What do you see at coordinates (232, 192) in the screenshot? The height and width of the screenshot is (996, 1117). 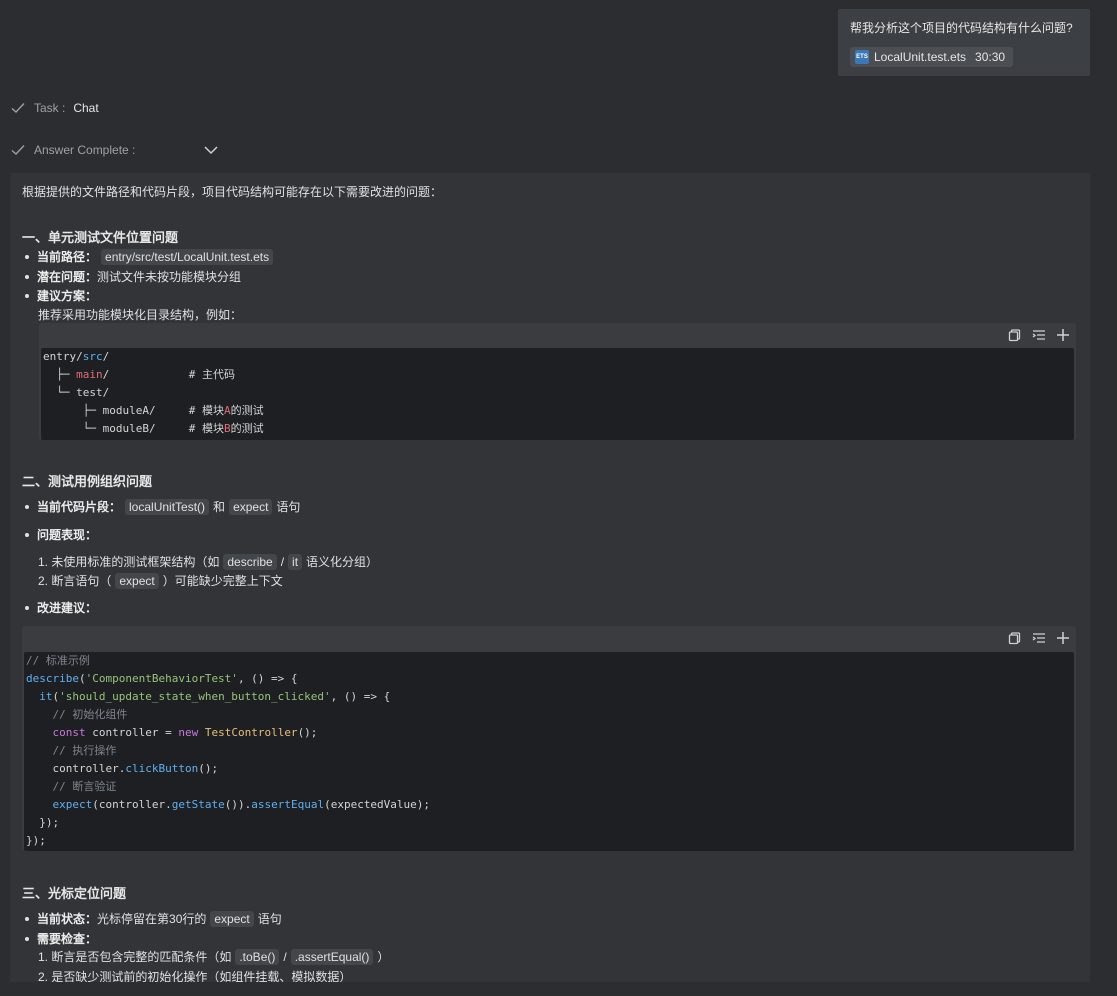 I see `answer-intro: 根据提供的文件路径和代码片段，项目代码结构可能存在以下需要改进的问题：` at bounding box center [232, 192].